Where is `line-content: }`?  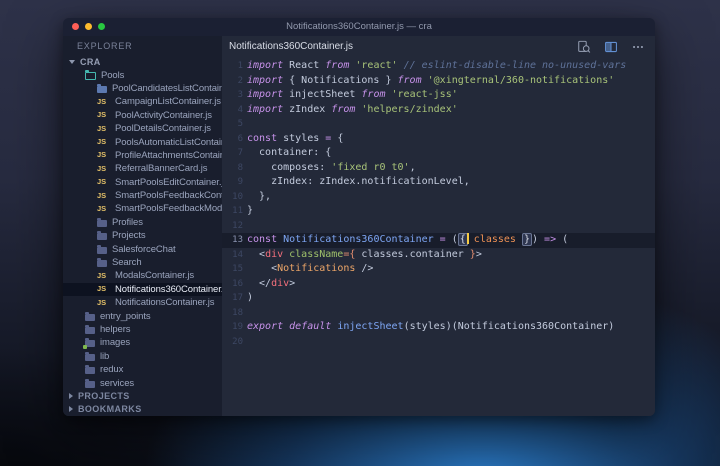 line-content: } is located at coordinates (250, 210).